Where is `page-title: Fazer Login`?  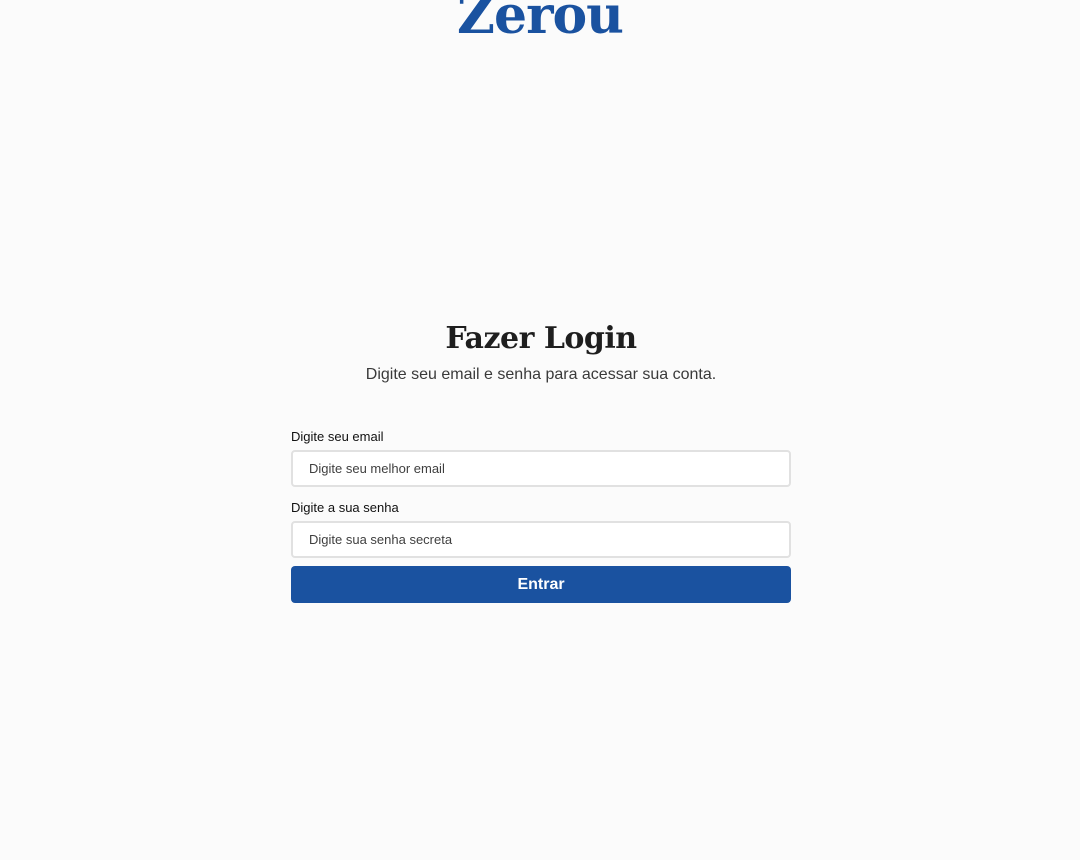 page-title: Fazer Login is located at coordinates (541, 338).